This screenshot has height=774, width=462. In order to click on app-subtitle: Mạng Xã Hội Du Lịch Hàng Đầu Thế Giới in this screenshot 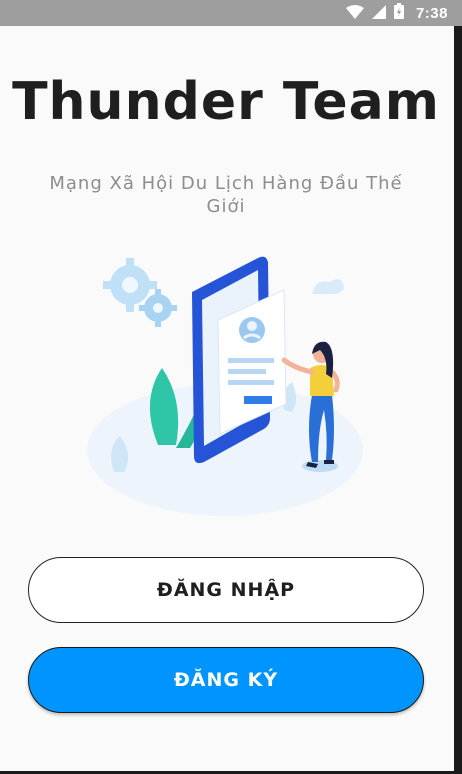, I will do `click(226, 195)`.